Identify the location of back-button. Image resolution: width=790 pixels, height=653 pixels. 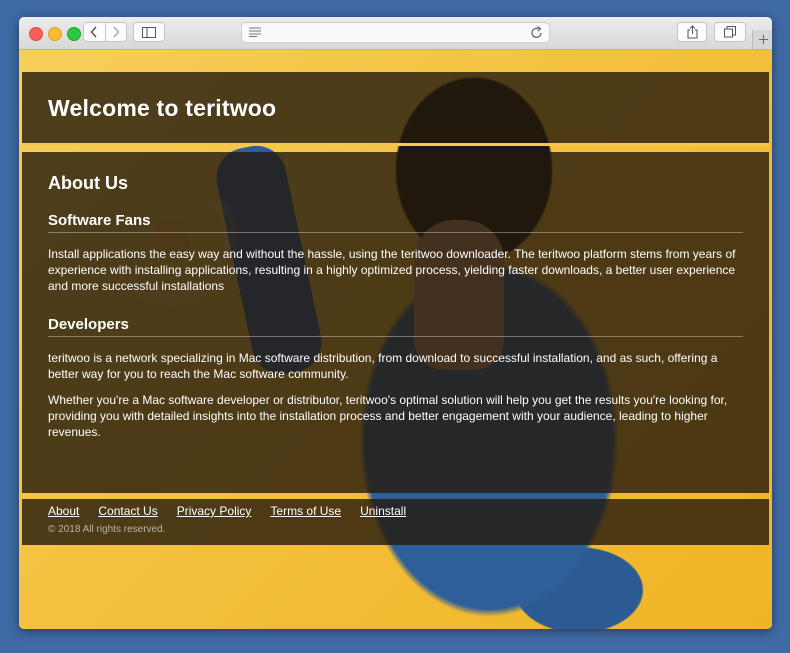
(95, 32).